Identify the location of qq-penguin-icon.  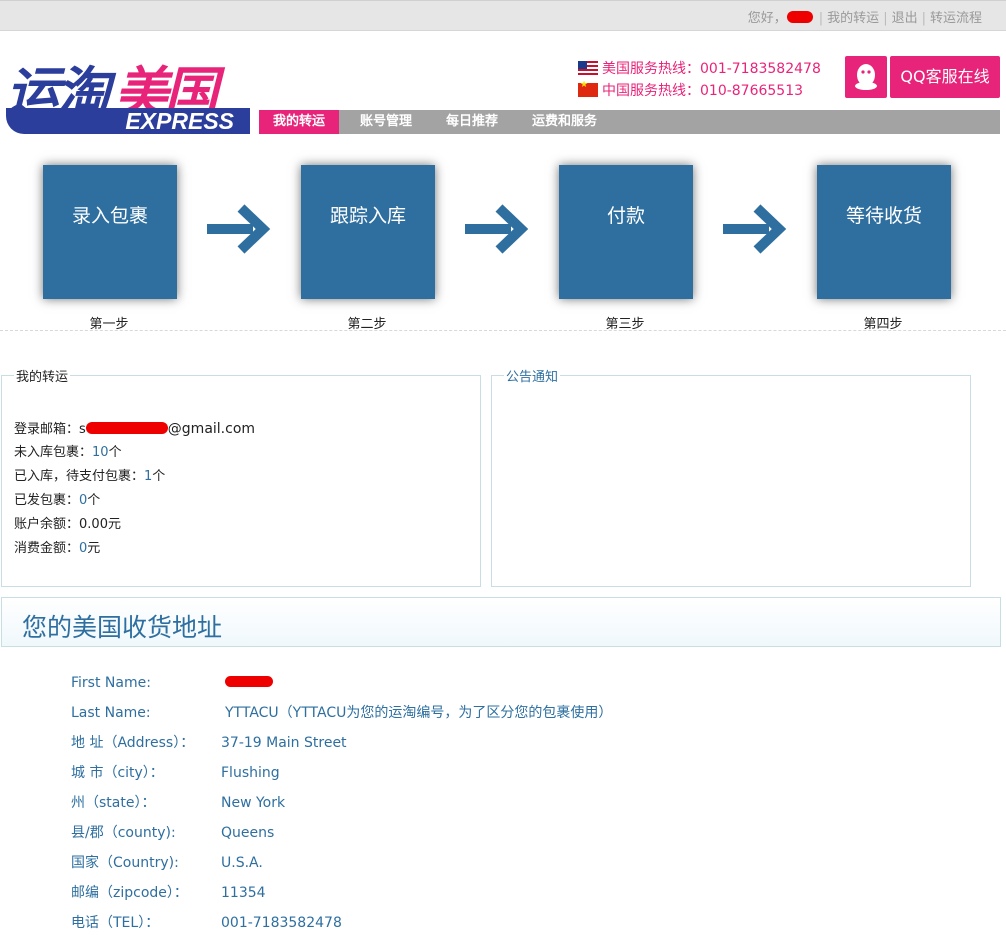
(866, 77).